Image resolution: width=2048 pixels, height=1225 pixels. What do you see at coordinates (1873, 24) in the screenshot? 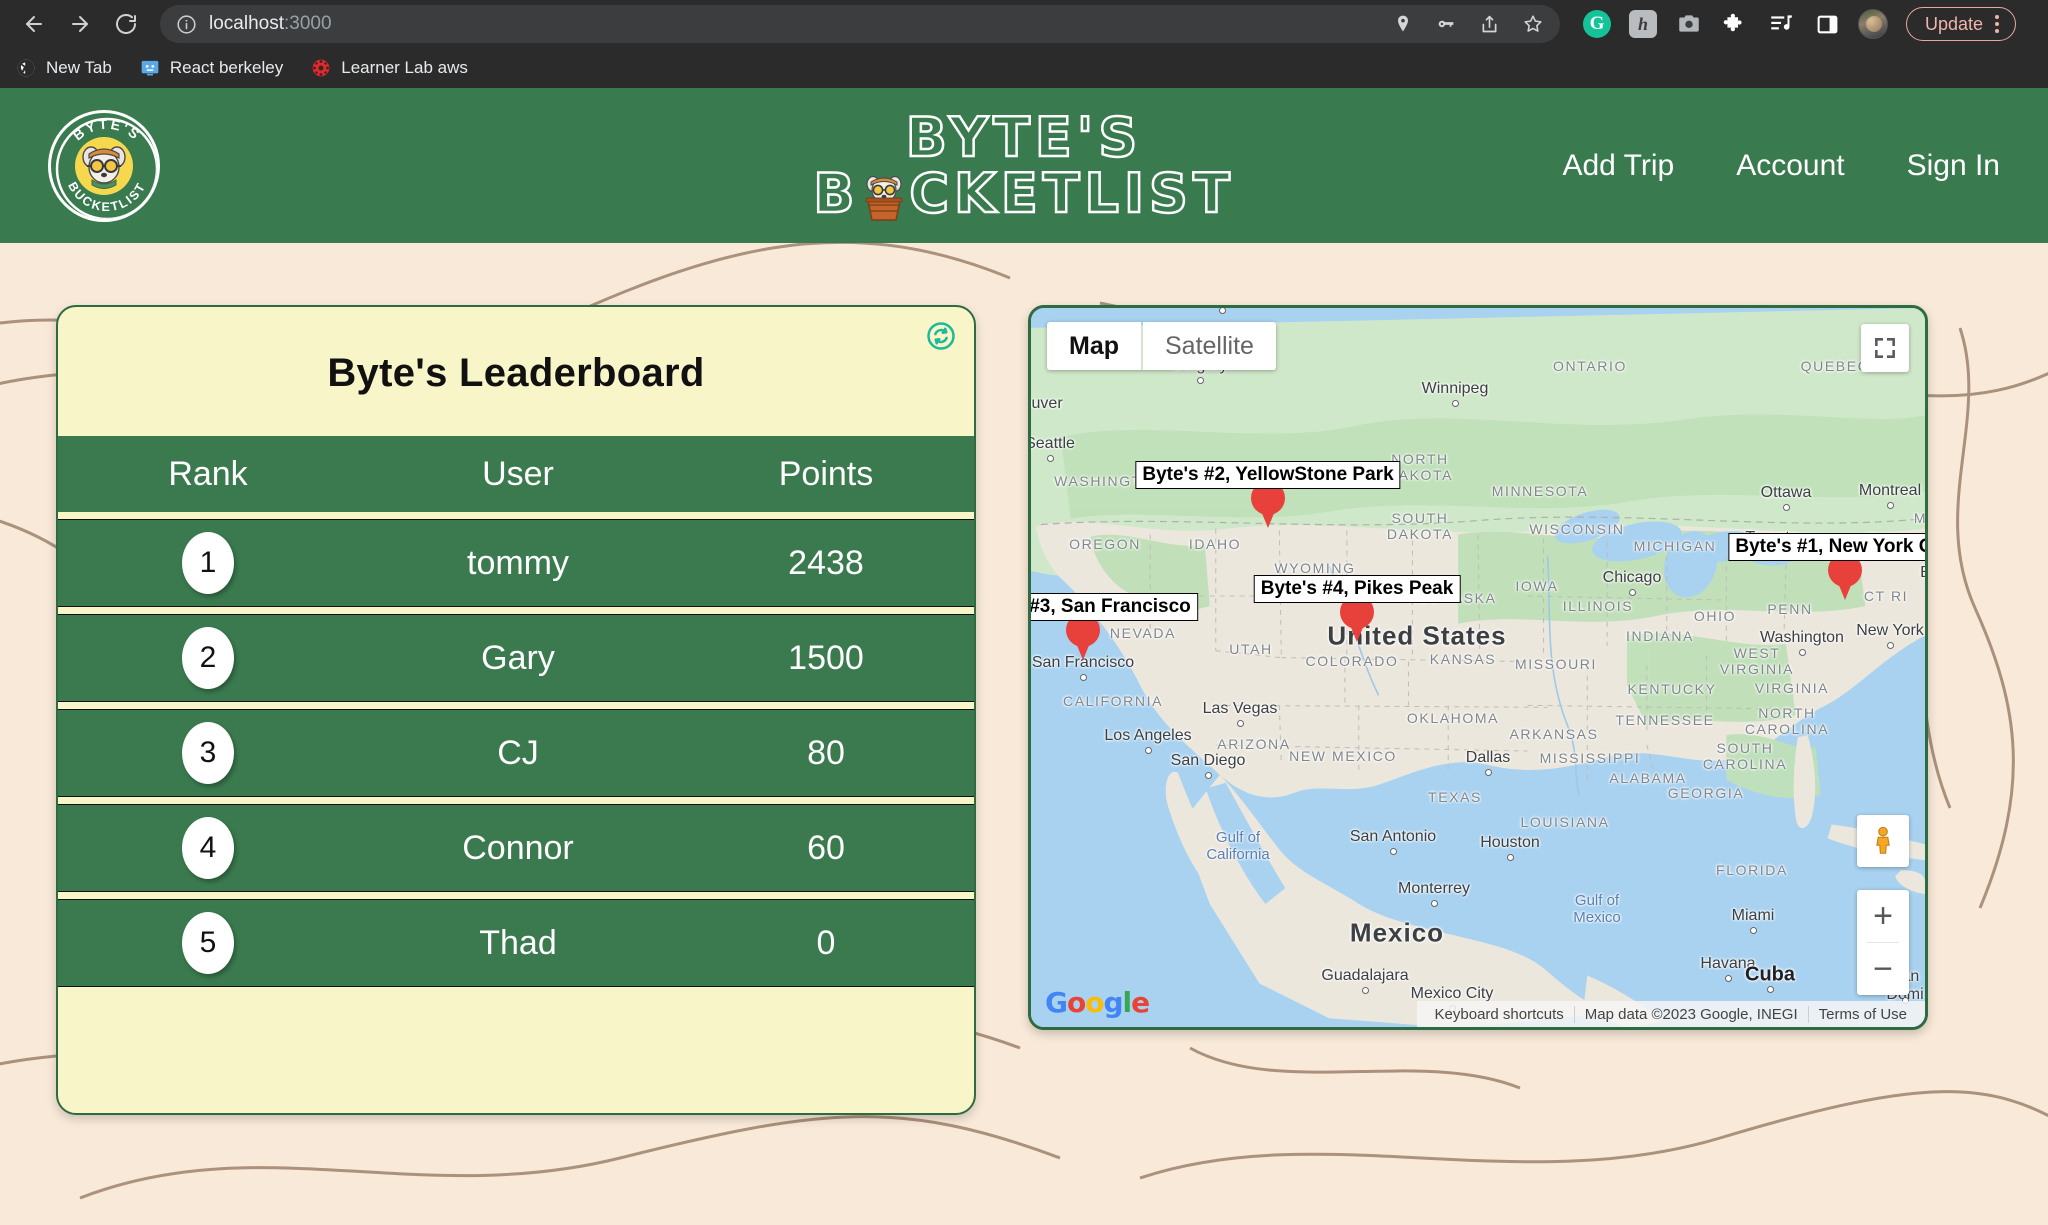
I see `profile-avatar` at bounding box center [1873, 24].